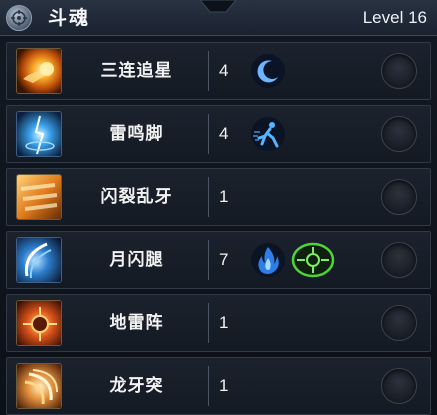 The image size is (437, 415). I want to click on skill-row: 月闪腿 7, so click(218, 260).